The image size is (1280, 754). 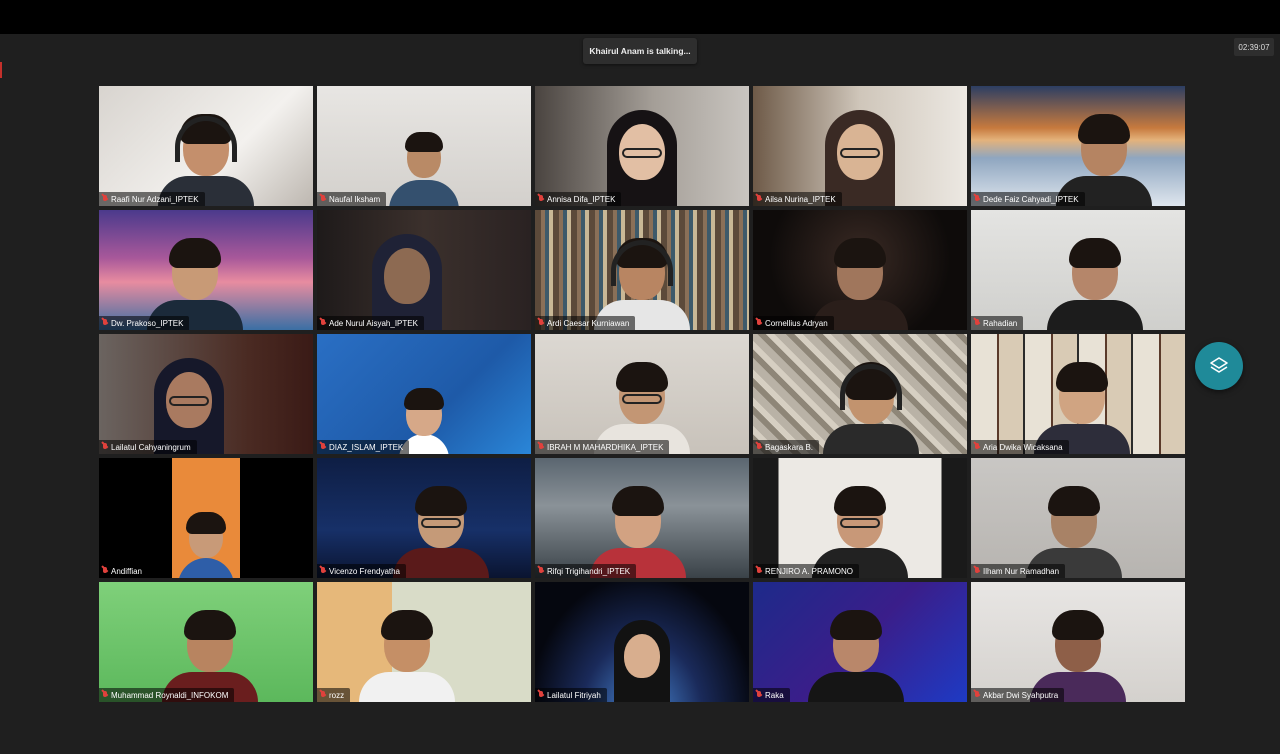 I want to click on participant-name-tag: DIAZ_ISLAM_IPTEK, so click(x=363, y=447).